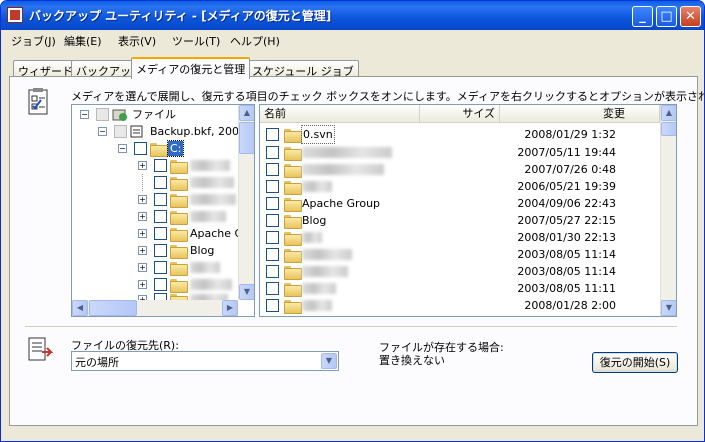  What do you see at coordinates (83, 41) in the screenshot?
I see `menu-edit: 編集(E)` at bounding box center [83, 41].